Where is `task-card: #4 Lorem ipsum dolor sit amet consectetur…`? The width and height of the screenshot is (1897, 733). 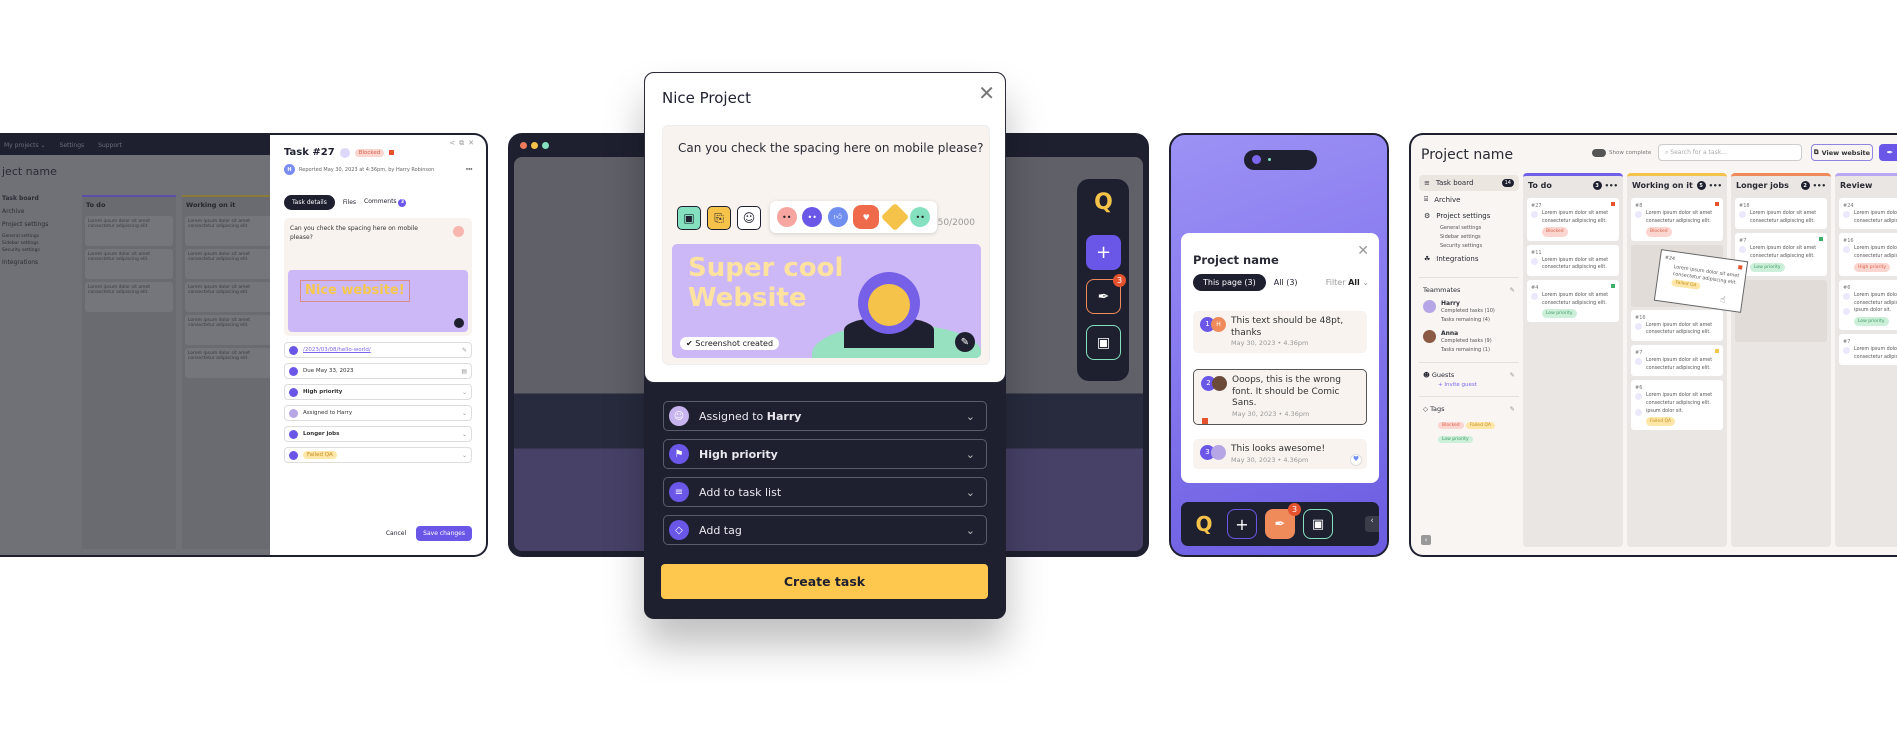
task-card: #4 Lorem ipsum dolor sit amet consectetur… is located at coordinates (1573, 301).